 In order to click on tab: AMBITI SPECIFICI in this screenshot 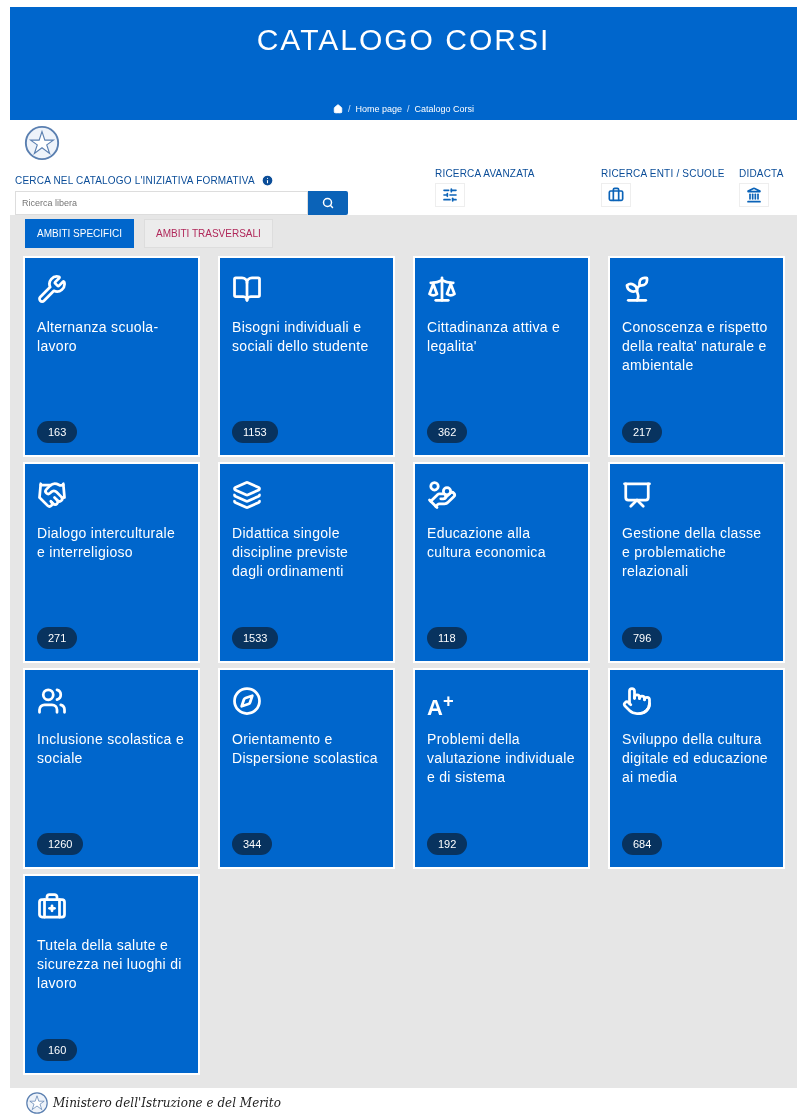, I will do `click(79, 233)`.